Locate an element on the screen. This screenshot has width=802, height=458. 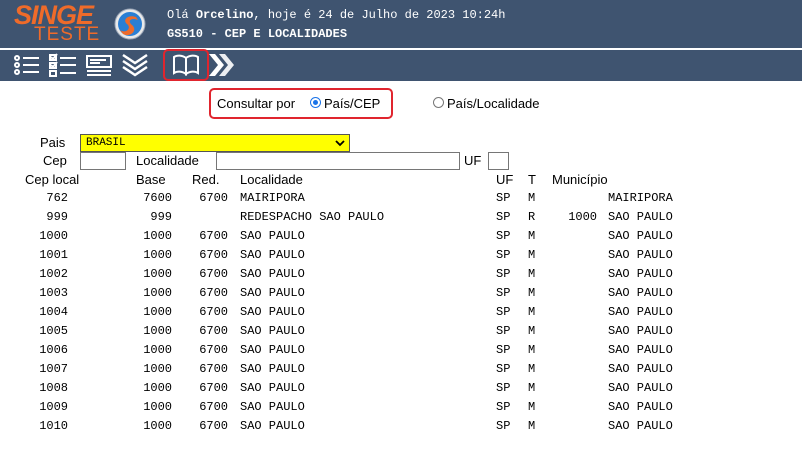
table-row: 1003 1000 6700 SAO PAULO SP M SAO PAULO is located at coordinates (401, 294).